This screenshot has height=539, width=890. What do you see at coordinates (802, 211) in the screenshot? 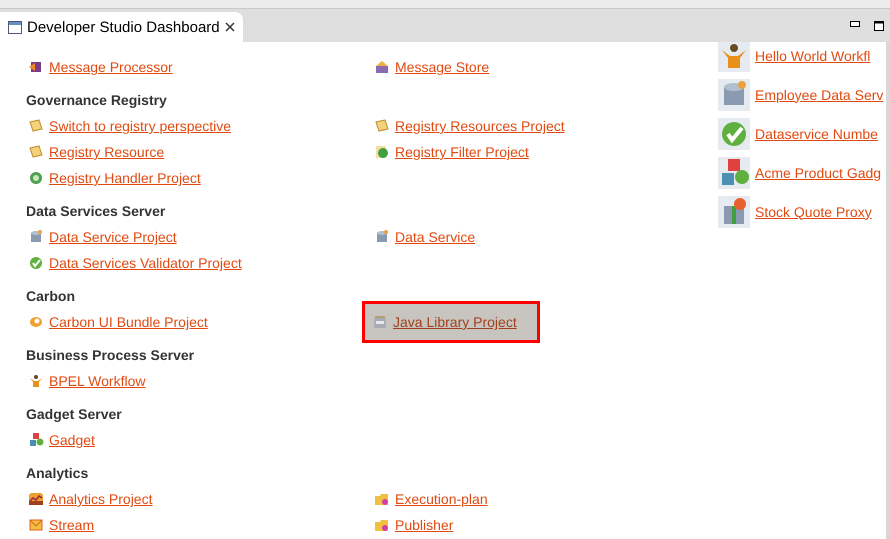
I see `sample-link: Stock Quote Proxy` at bounding box center [802, 211].